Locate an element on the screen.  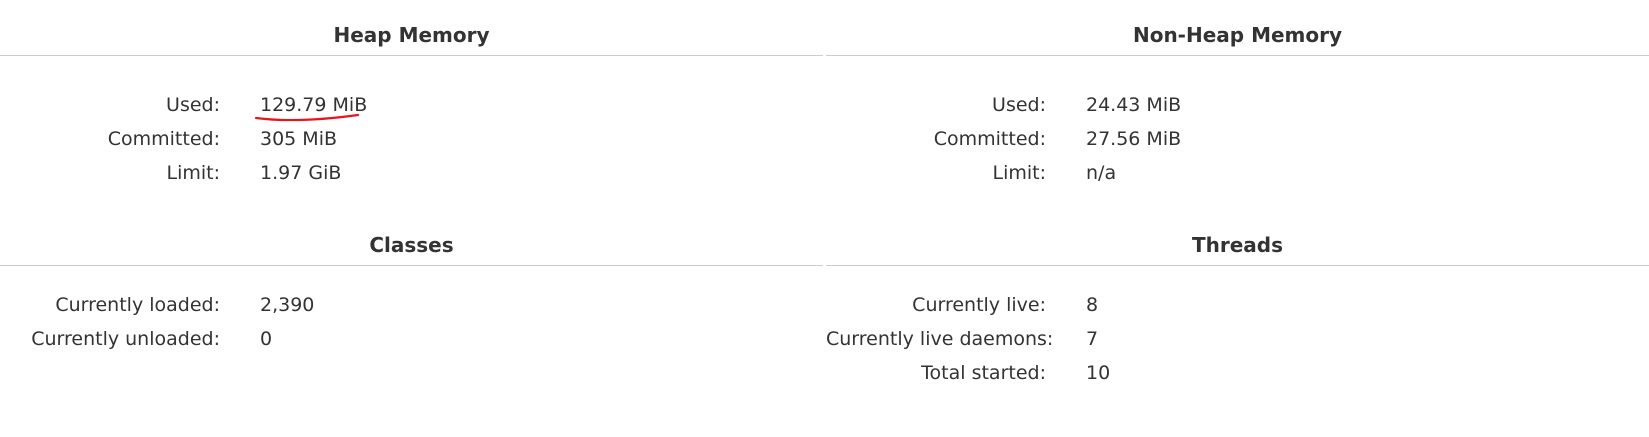
classes-unloaded-value: 0 is located at coordinates (266, 339).